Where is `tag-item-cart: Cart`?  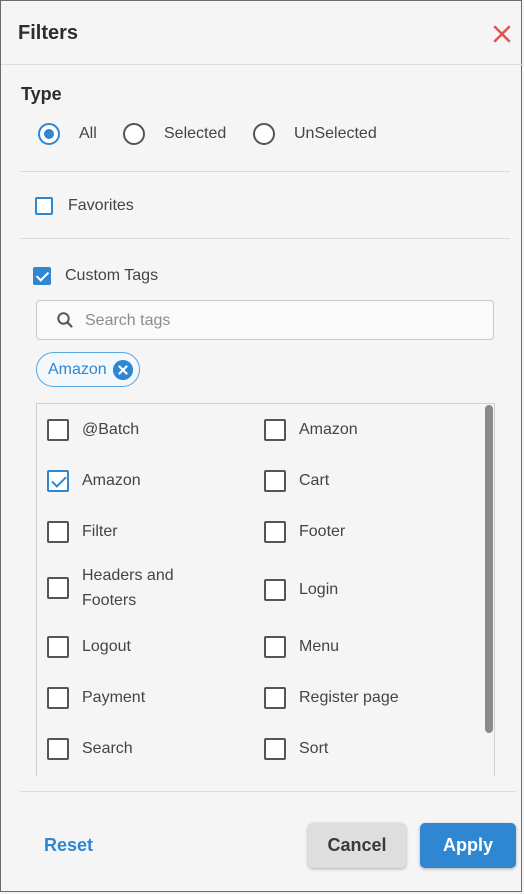 tag-item-cart: Cart is located at coordinates (296, 480).